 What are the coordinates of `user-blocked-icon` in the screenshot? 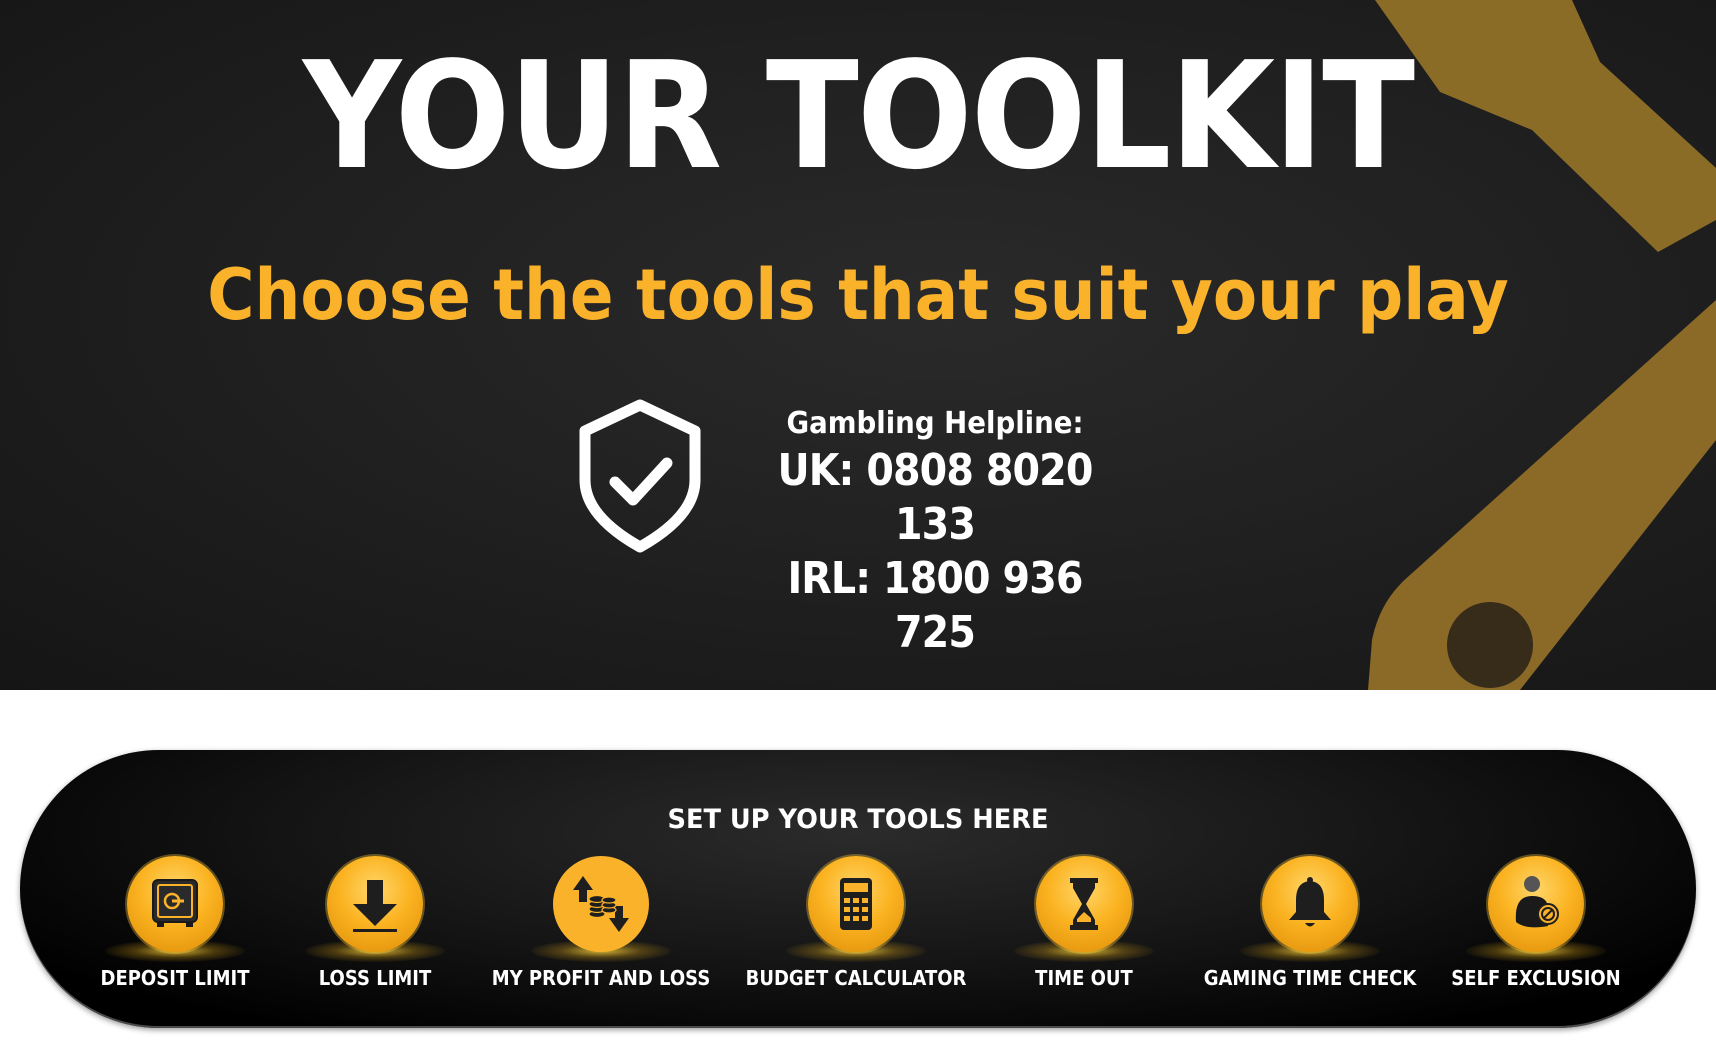 It's located at (1537, 902).